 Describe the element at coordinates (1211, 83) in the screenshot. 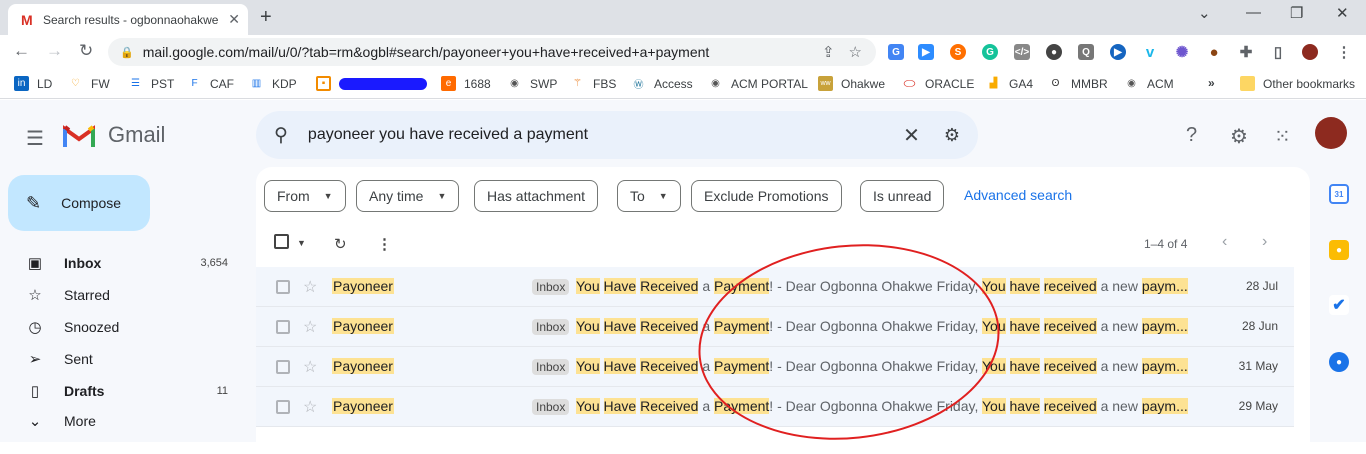

I see `bookmarks-overflow-icon: »` at that location.